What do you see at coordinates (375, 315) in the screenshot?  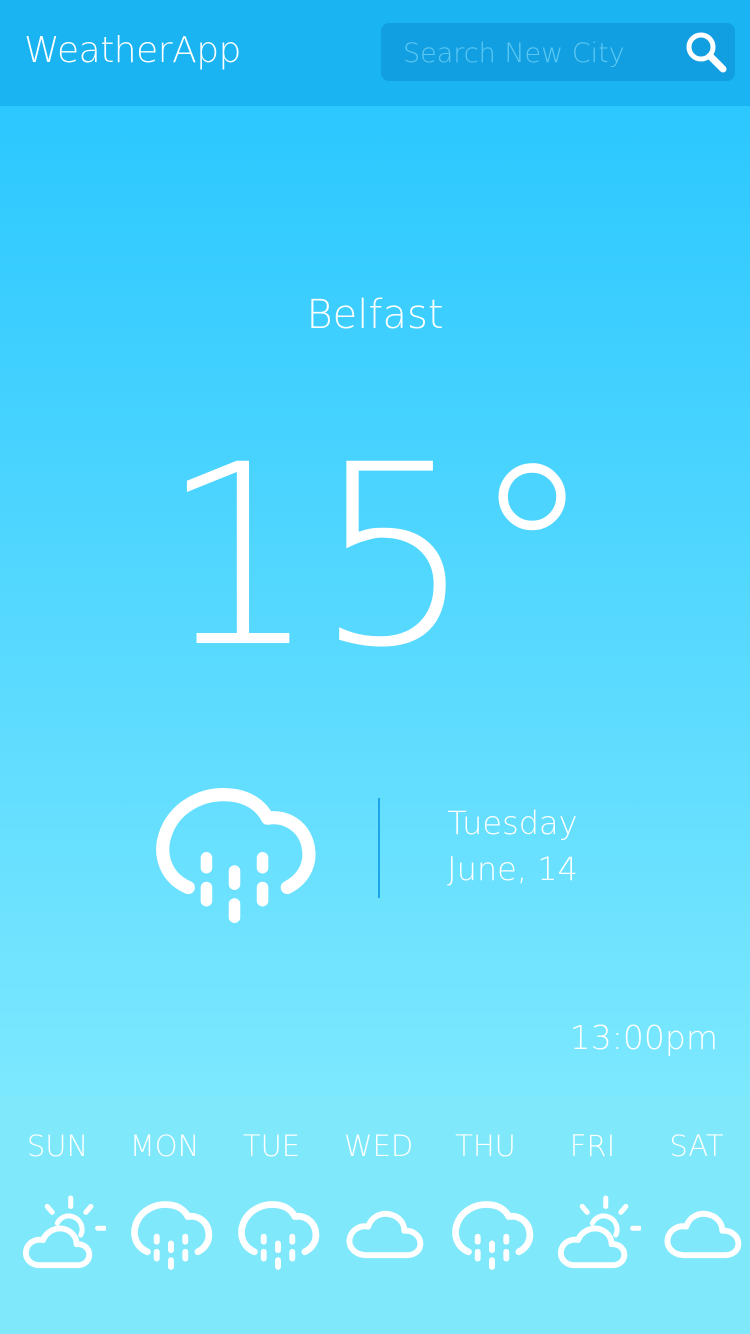 I see `city-name: Belfast` at bounding box center [375, 315].